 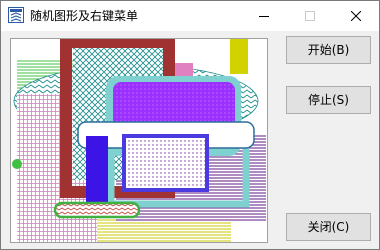 I want to click on app-window-icon, so click(x=16, y=15).